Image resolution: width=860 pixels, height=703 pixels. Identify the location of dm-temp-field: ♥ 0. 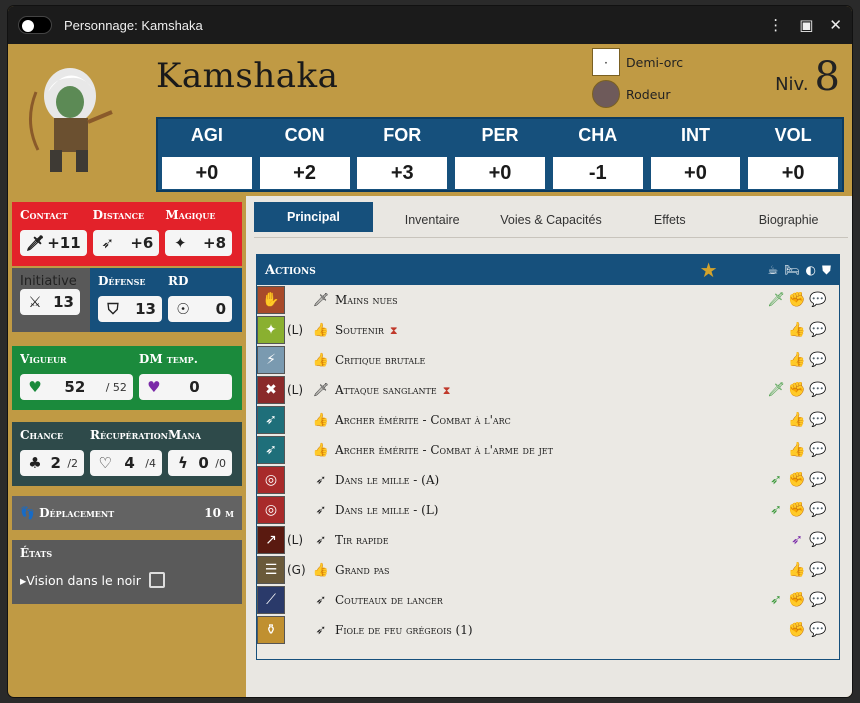
(185, 387).